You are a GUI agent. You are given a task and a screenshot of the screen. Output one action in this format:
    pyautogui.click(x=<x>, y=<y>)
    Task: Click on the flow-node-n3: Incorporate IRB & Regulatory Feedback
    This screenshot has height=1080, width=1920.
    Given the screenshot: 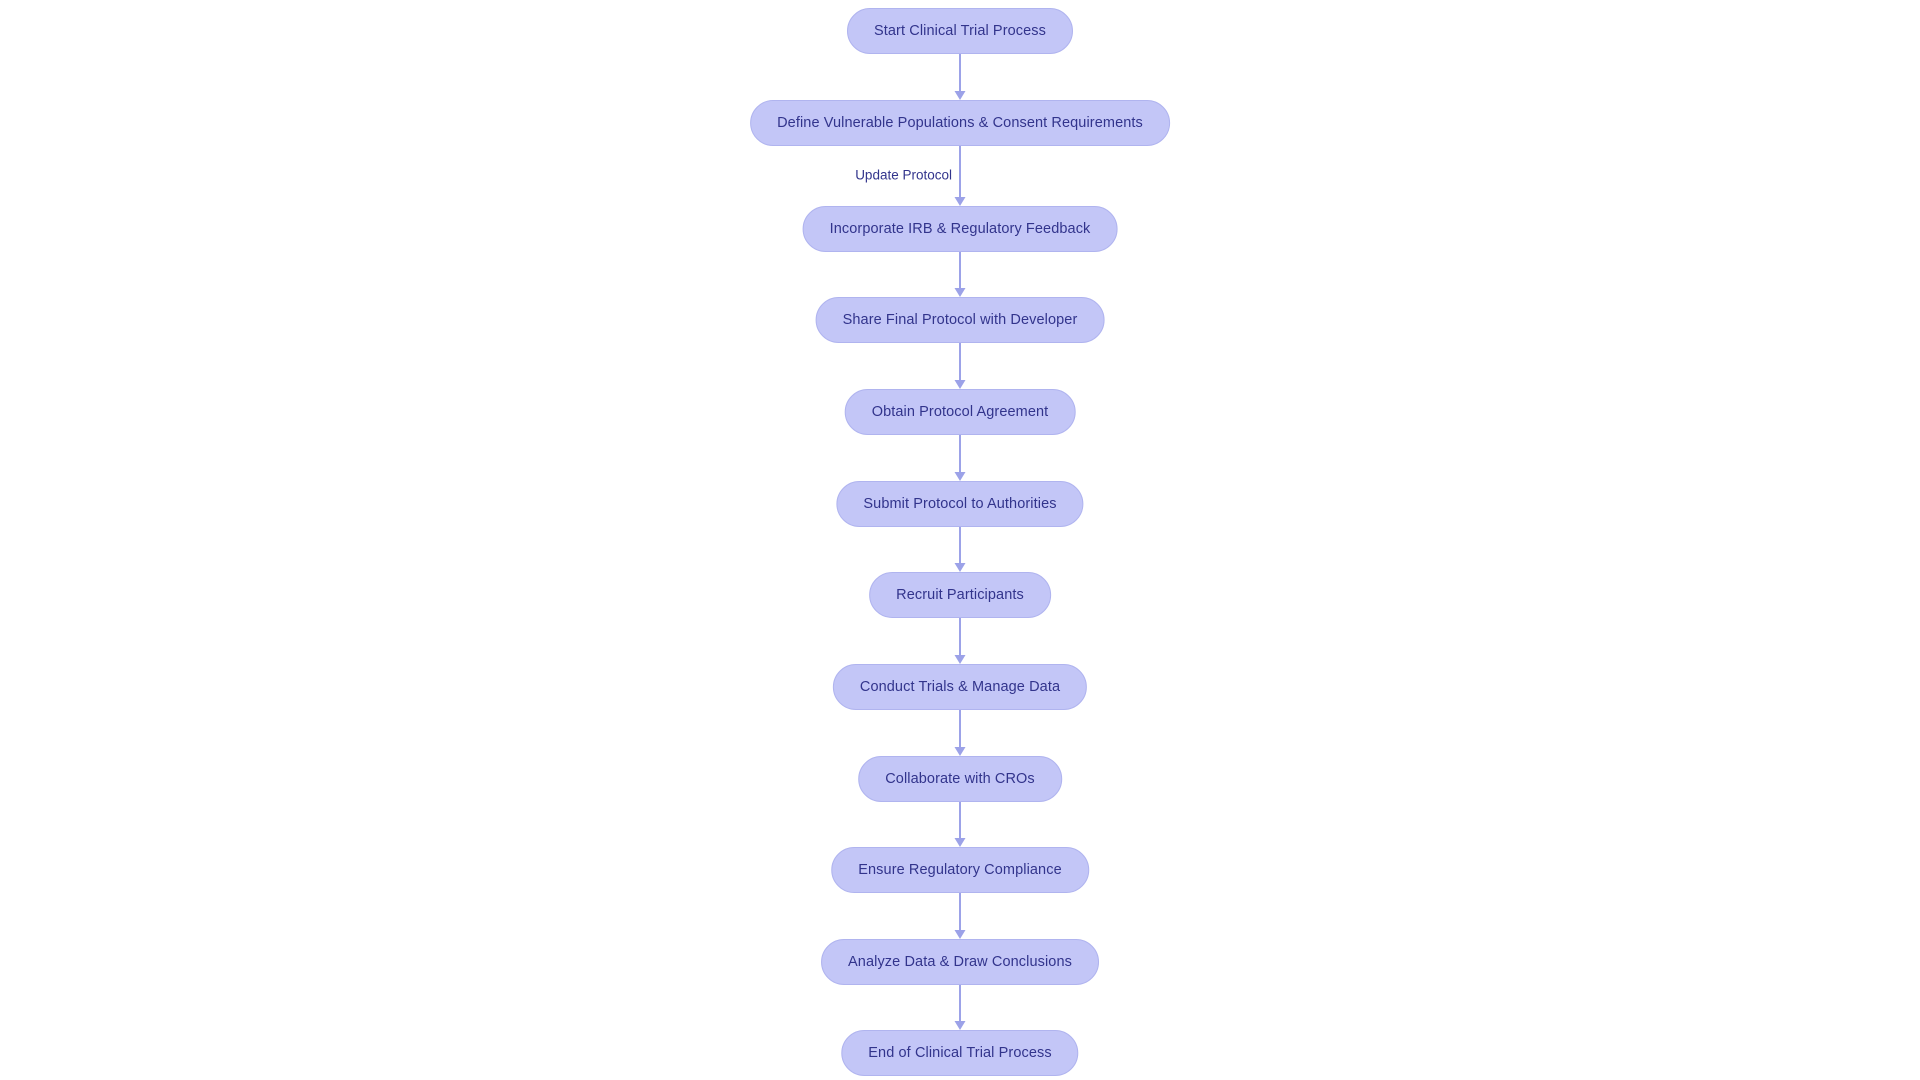 What is the action you would take?
    pyautogui.click(x=960, y=229)
    